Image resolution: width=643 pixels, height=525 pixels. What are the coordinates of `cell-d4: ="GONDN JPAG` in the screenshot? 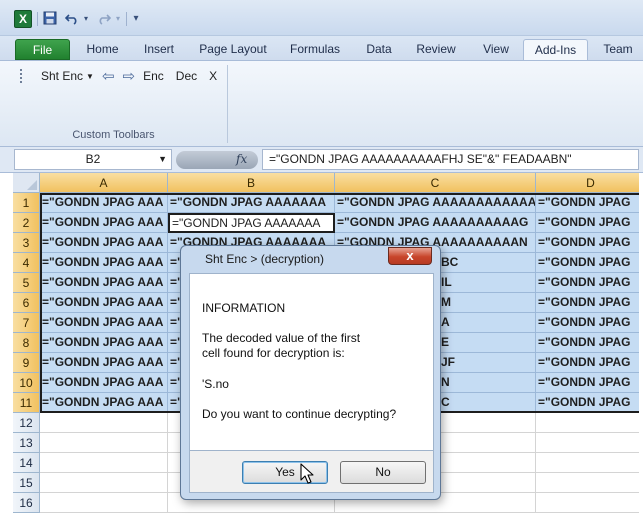 It's located at (587, 263).